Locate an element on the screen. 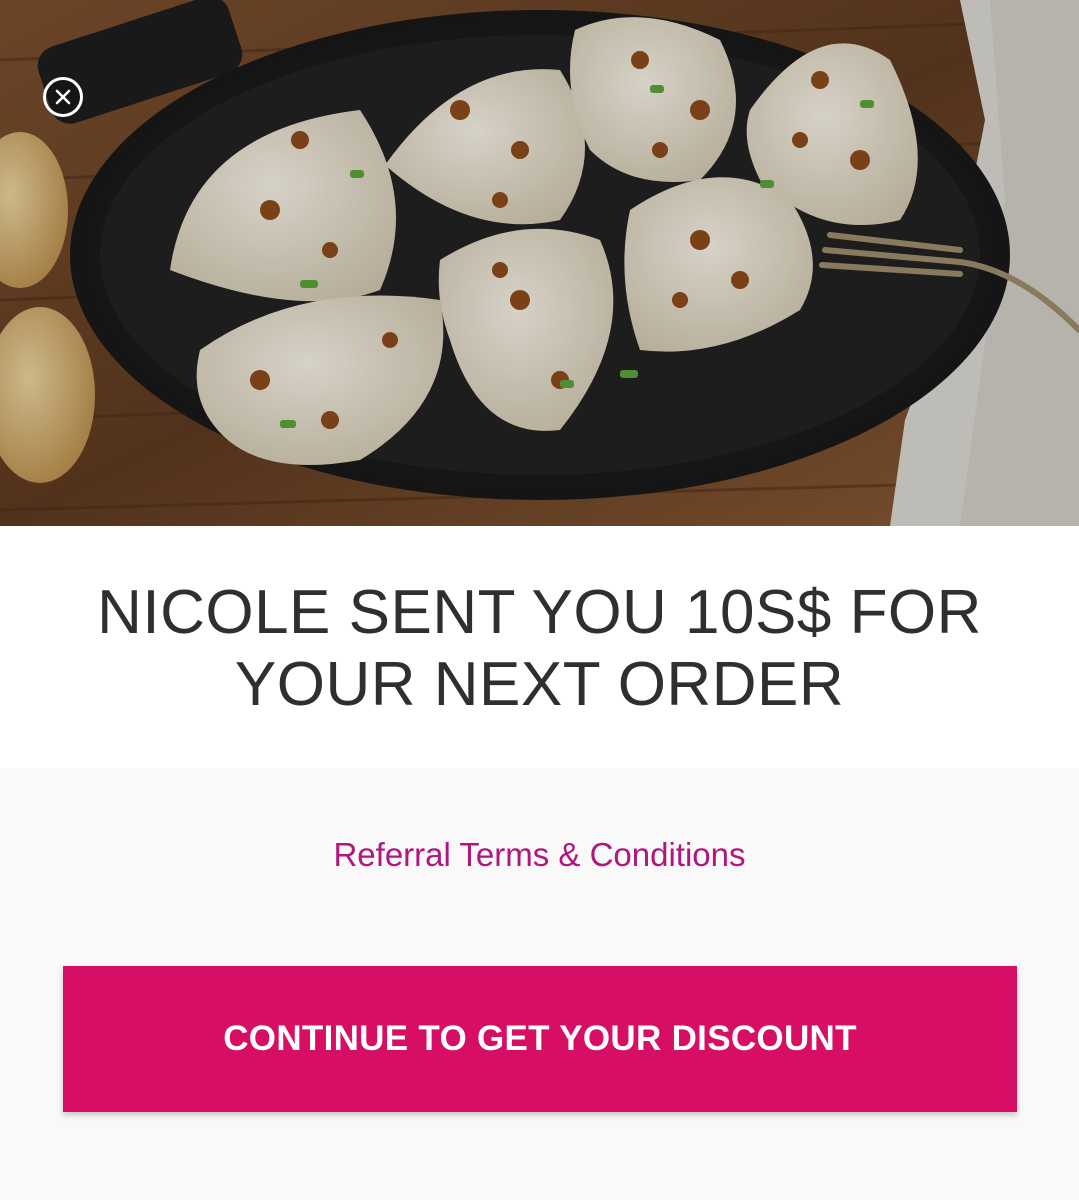  referral-headline: NICOLE SENT YOU 10S$ FOR YOUR NEXT ORDER is located at coordinates (539, 648).